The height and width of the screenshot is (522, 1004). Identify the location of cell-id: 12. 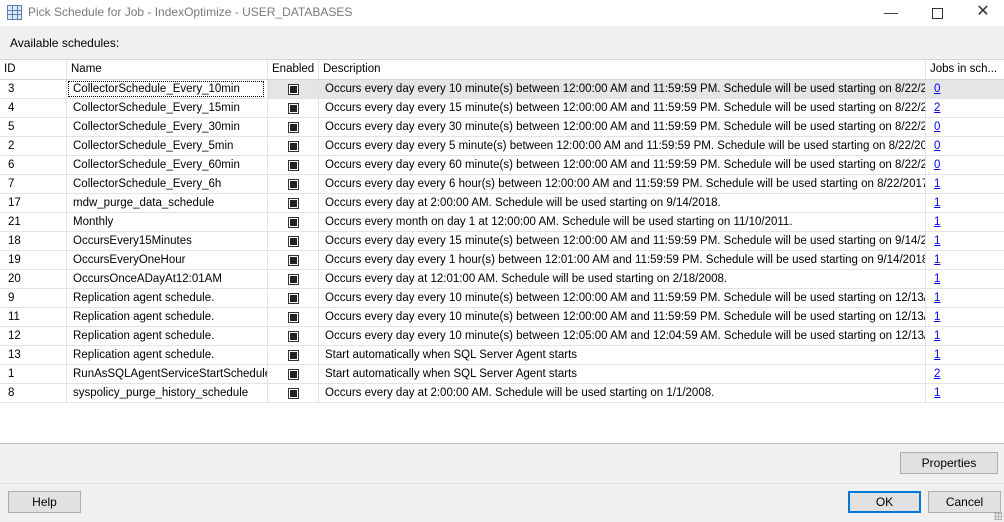
(33, 336).